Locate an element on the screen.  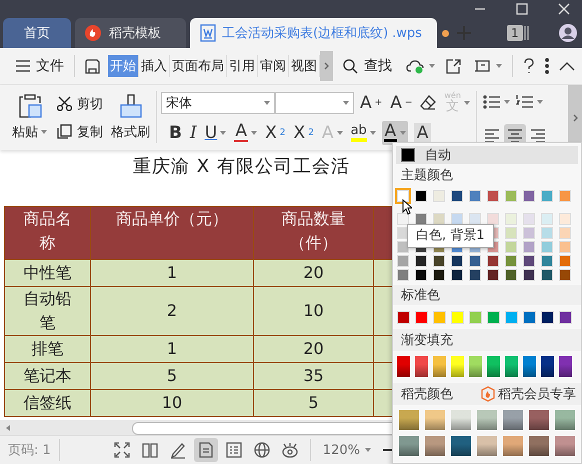
italic-button: I is located at coordinates (193, 132).